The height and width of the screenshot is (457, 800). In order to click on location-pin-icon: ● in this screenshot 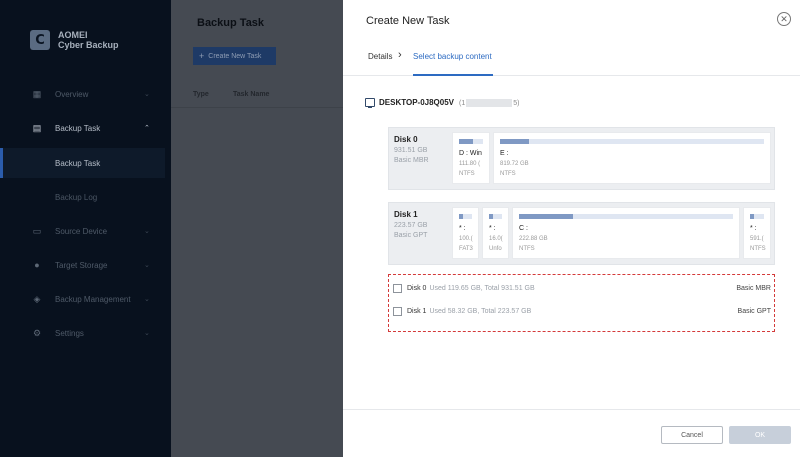, I will do `click(37, 265)`.